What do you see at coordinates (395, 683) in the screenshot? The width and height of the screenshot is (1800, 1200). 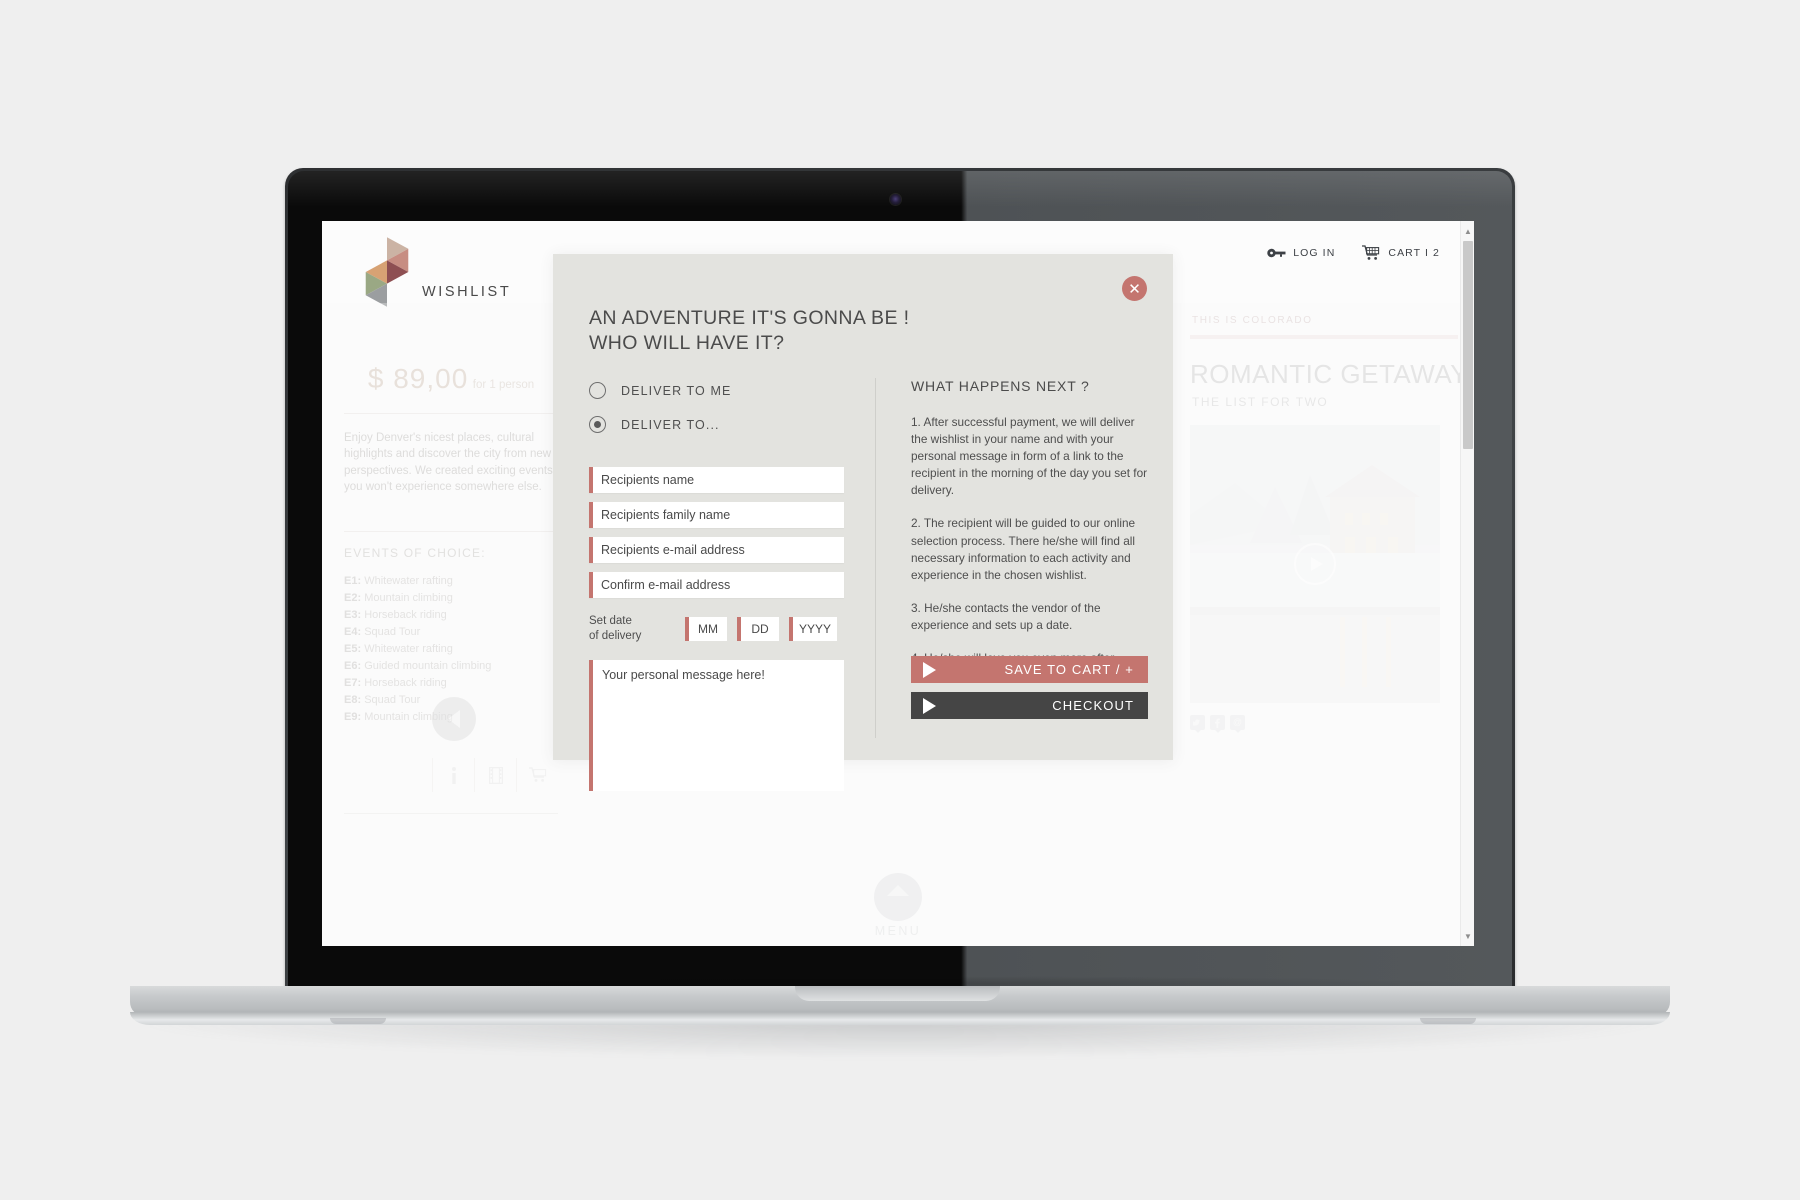 I see `list-item: E7: Horseback riding` at bounding box center [395, 683].